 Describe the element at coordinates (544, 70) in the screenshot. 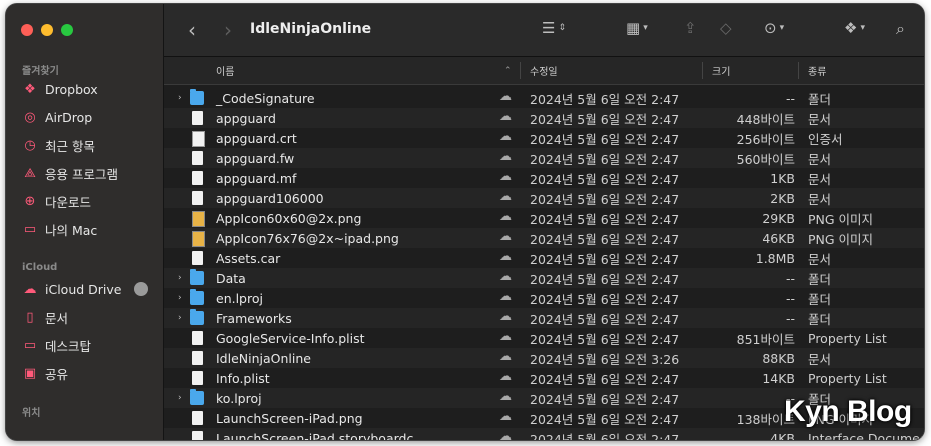

I see `column-modified: 수정일` at that location.